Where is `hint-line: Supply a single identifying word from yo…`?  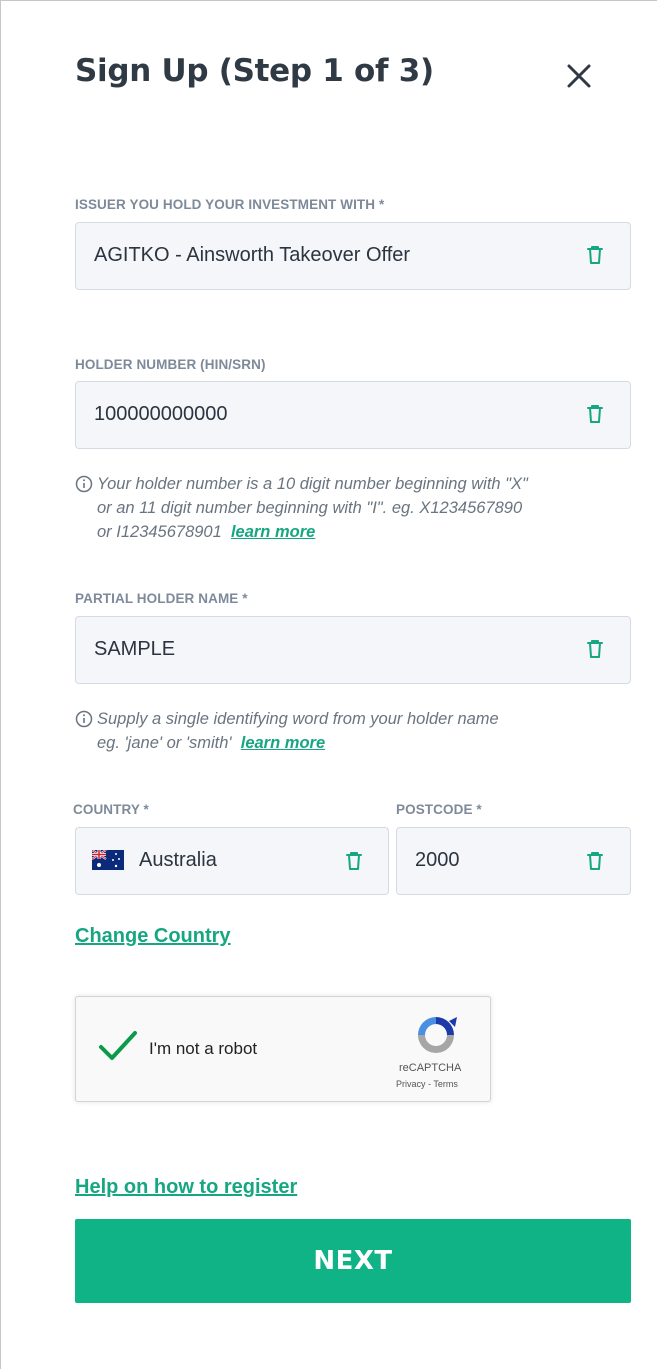
hint-line: Supply a single identifying word from yo… is located at coordinates (298, 719).